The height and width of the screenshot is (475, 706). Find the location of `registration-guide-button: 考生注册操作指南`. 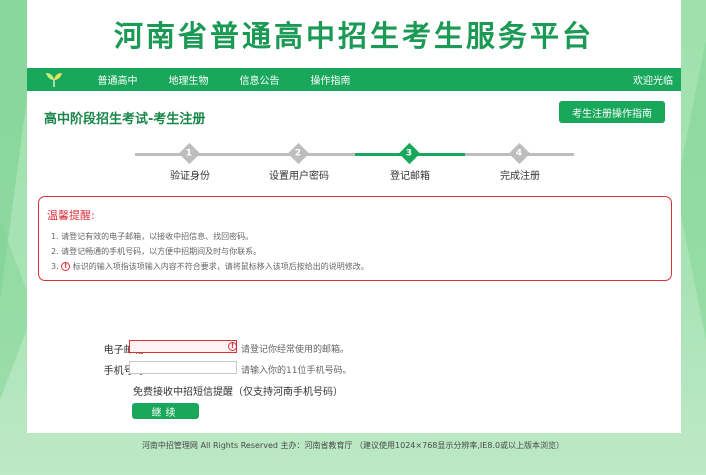

registration-guide-button: 考生注册操作指南 is located at coordinates (612, 112).